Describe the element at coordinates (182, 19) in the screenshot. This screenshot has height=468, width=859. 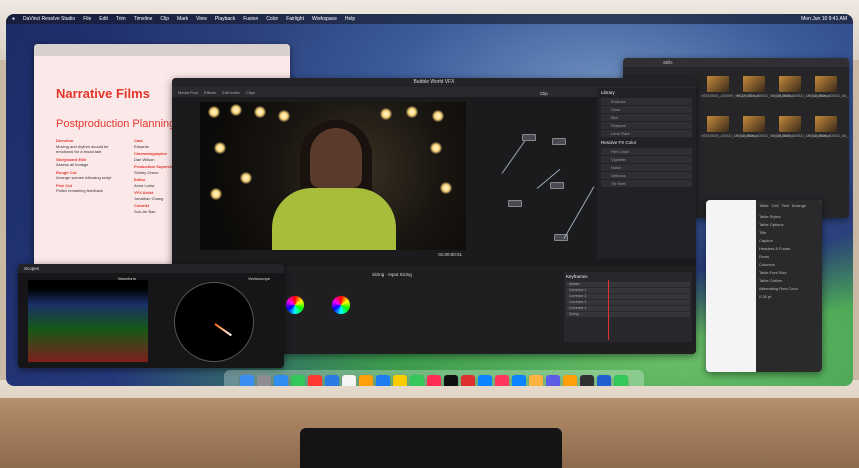
I see `menu-mark: Mark` at that location.